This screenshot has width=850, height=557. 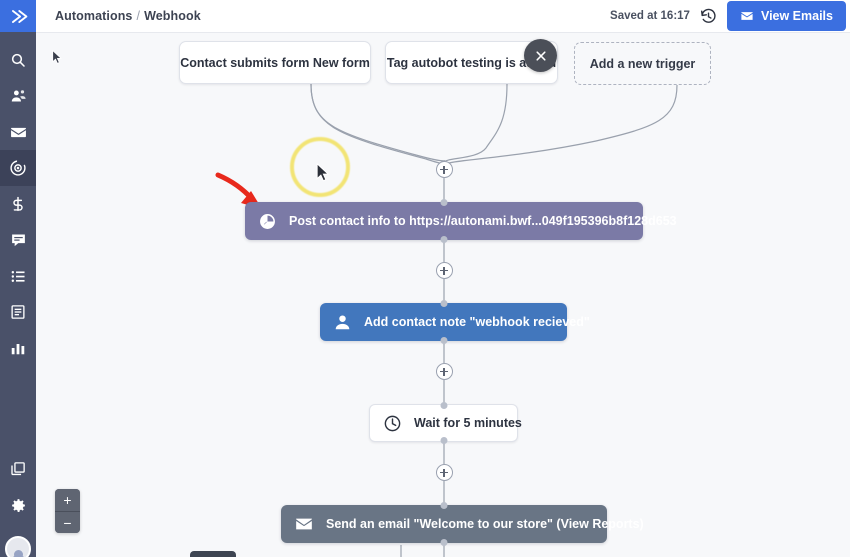 I want to click on bar-chart-icon, so click(x=18, y=349).